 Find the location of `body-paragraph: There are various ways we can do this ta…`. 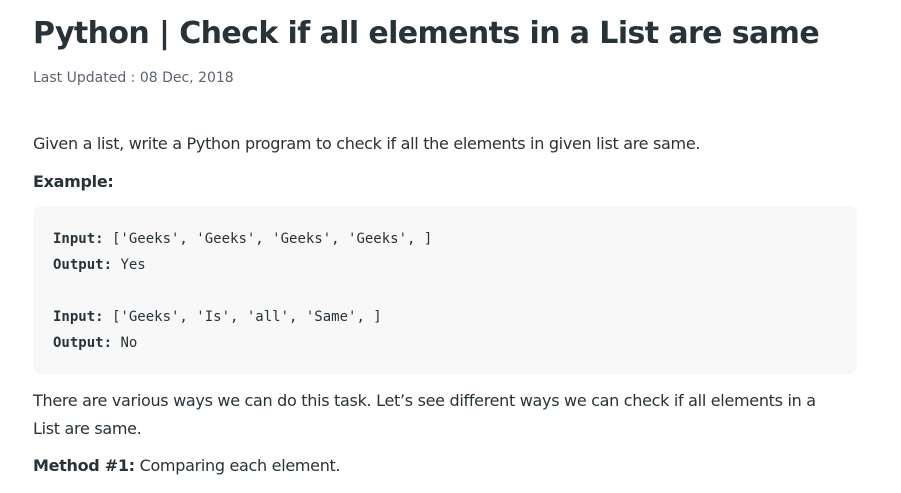

body-paragraph: There are various ways we can do this ta… is located at coordinates (424, 414).